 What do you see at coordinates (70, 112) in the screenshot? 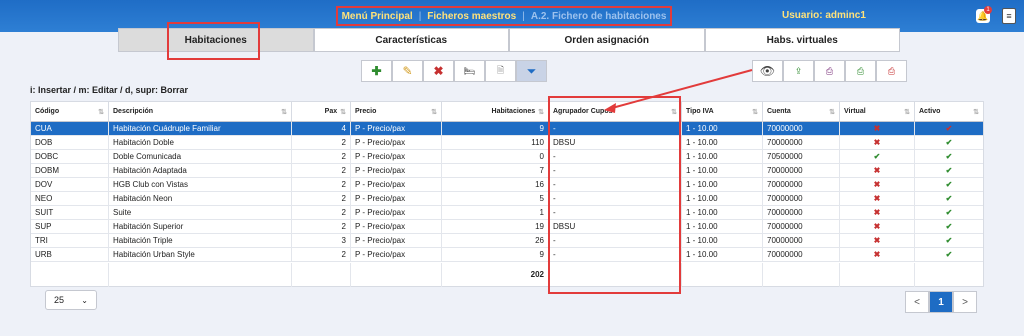
I see `col-codigo: Código ⇅` at bounding box center [70, 112].